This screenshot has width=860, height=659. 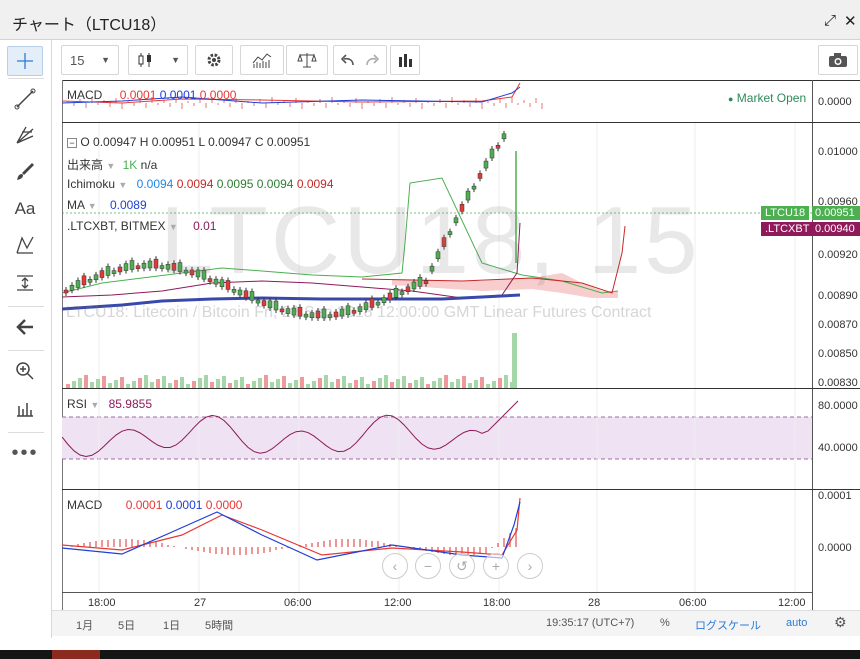 I want to click on ltcu18-badge-name: LTCU18, so click(x=785, y=213).